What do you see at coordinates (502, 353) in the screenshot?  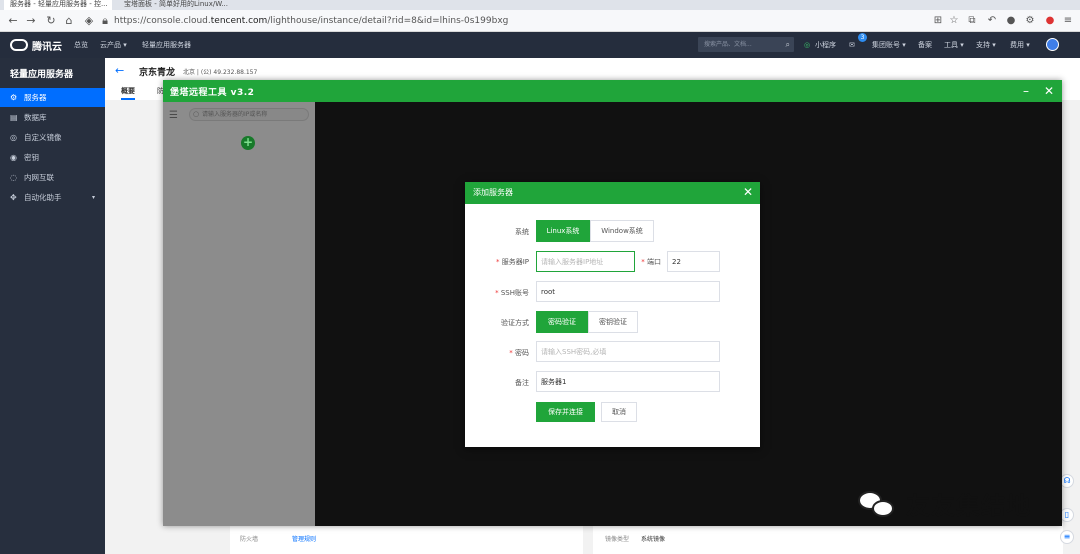 I see `password-label: * 密码` at bounding box center [502, 353].